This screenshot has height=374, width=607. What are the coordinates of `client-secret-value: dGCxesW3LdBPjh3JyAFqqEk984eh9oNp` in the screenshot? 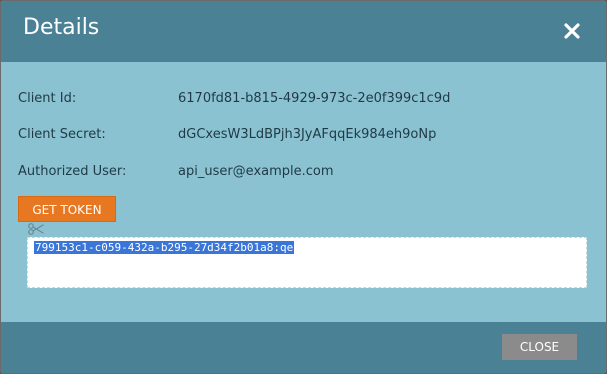 It's located at (307, 134).